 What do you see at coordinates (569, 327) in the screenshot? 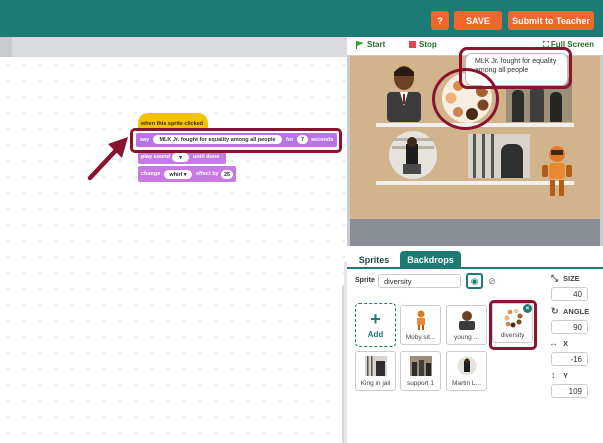
I see `angle-field: 90` at bounding box center [569, 327].